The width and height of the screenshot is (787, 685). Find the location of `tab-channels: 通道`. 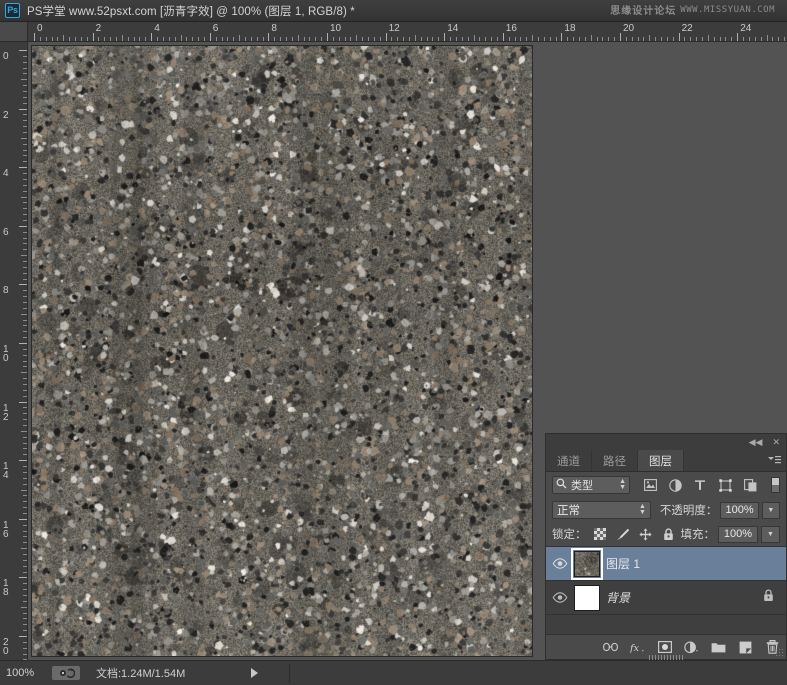

tab-channels: 通道 is located at coordinates (569, 460).